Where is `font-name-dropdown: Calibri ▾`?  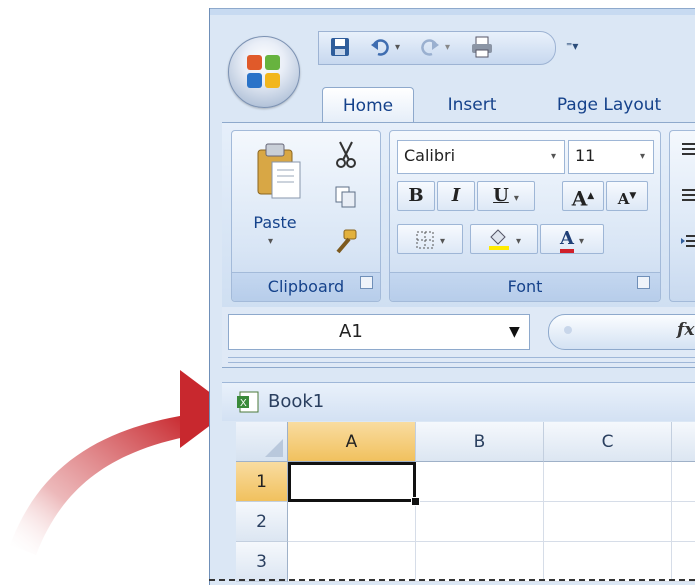
font-name-dropdown: Calibri ▾ is located at coordinates (481, 157).